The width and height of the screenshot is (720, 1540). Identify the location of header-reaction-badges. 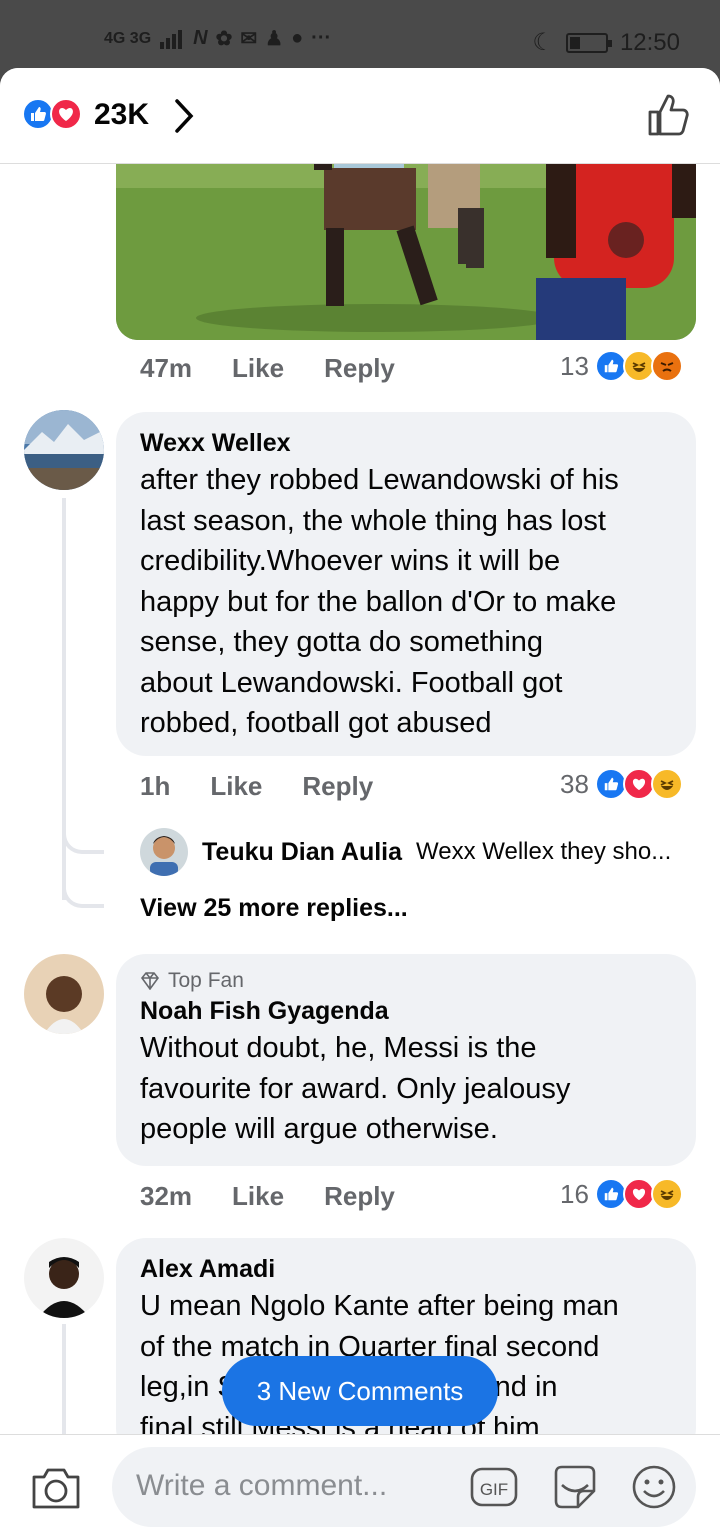
(52, 114).